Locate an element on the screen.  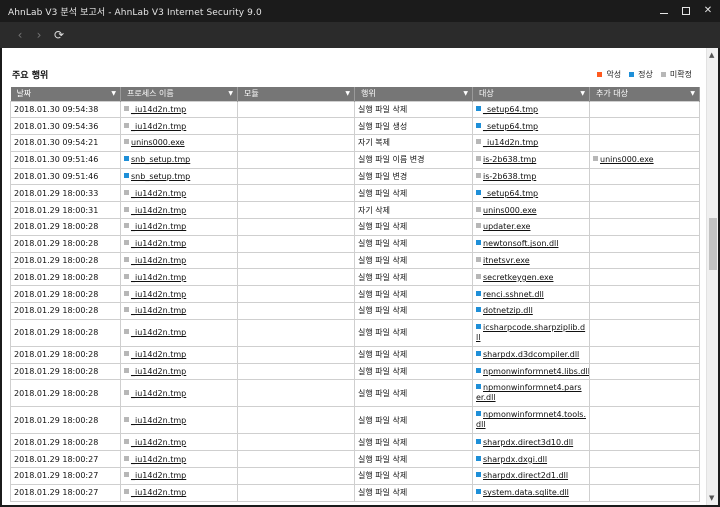
target-cell: is-2b638.tmp is located at coordinates (531, 159).